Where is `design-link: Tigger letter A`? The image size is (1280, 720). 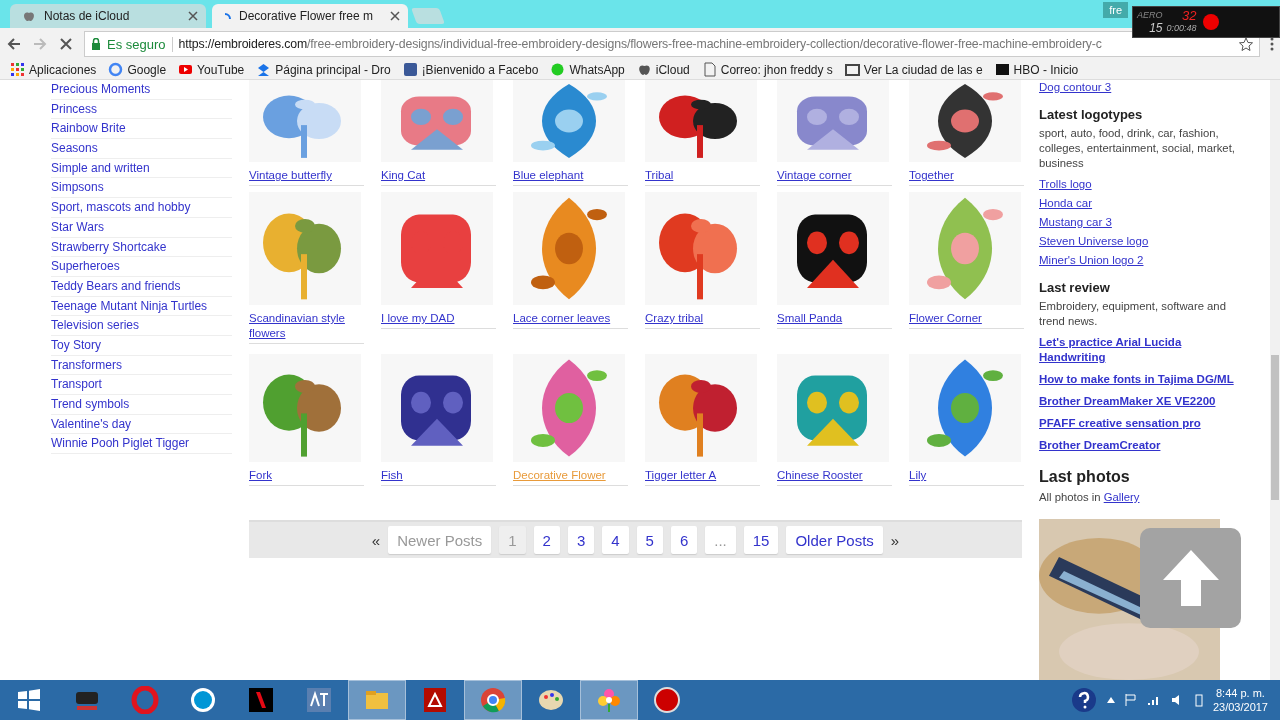
design-link: Tigger letter A is located at coordinates (702, 477).